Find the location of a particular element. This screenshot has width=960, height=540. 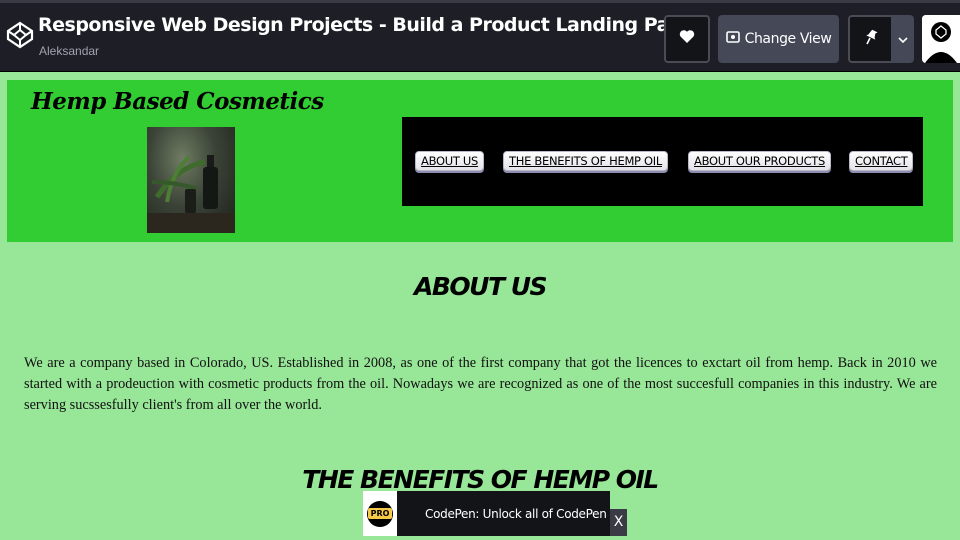

about-heading: ABOUT US is located at coordinates (480, 286).